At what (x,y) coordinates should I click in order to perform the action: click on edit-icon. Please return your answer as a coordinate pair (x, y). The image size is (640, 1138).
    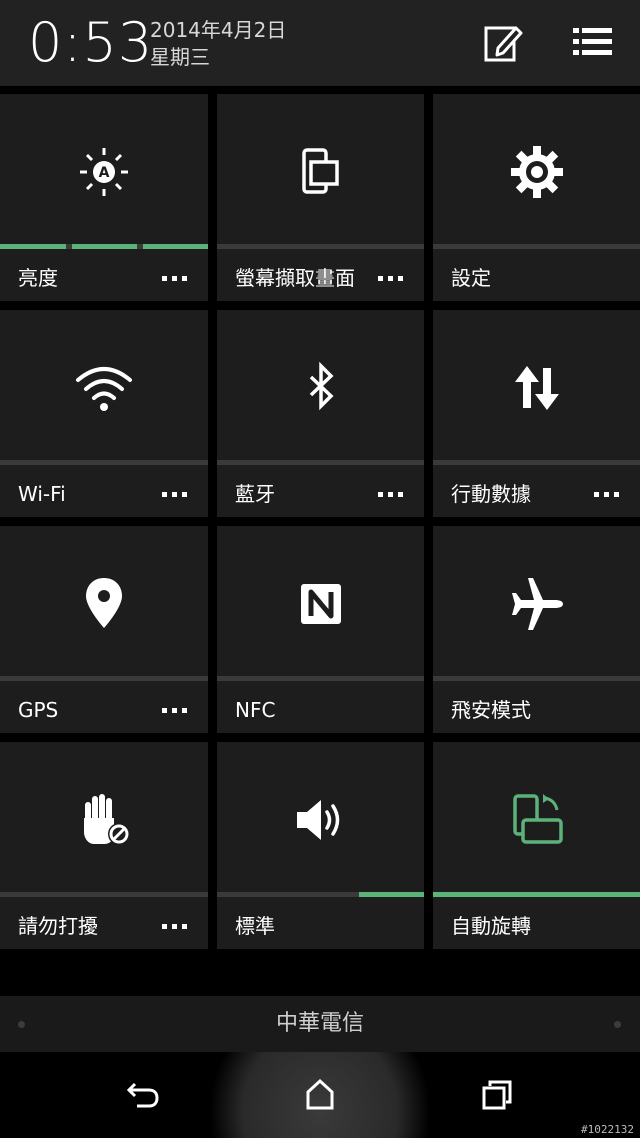
    Looking at the image, I should click on (503, 44).